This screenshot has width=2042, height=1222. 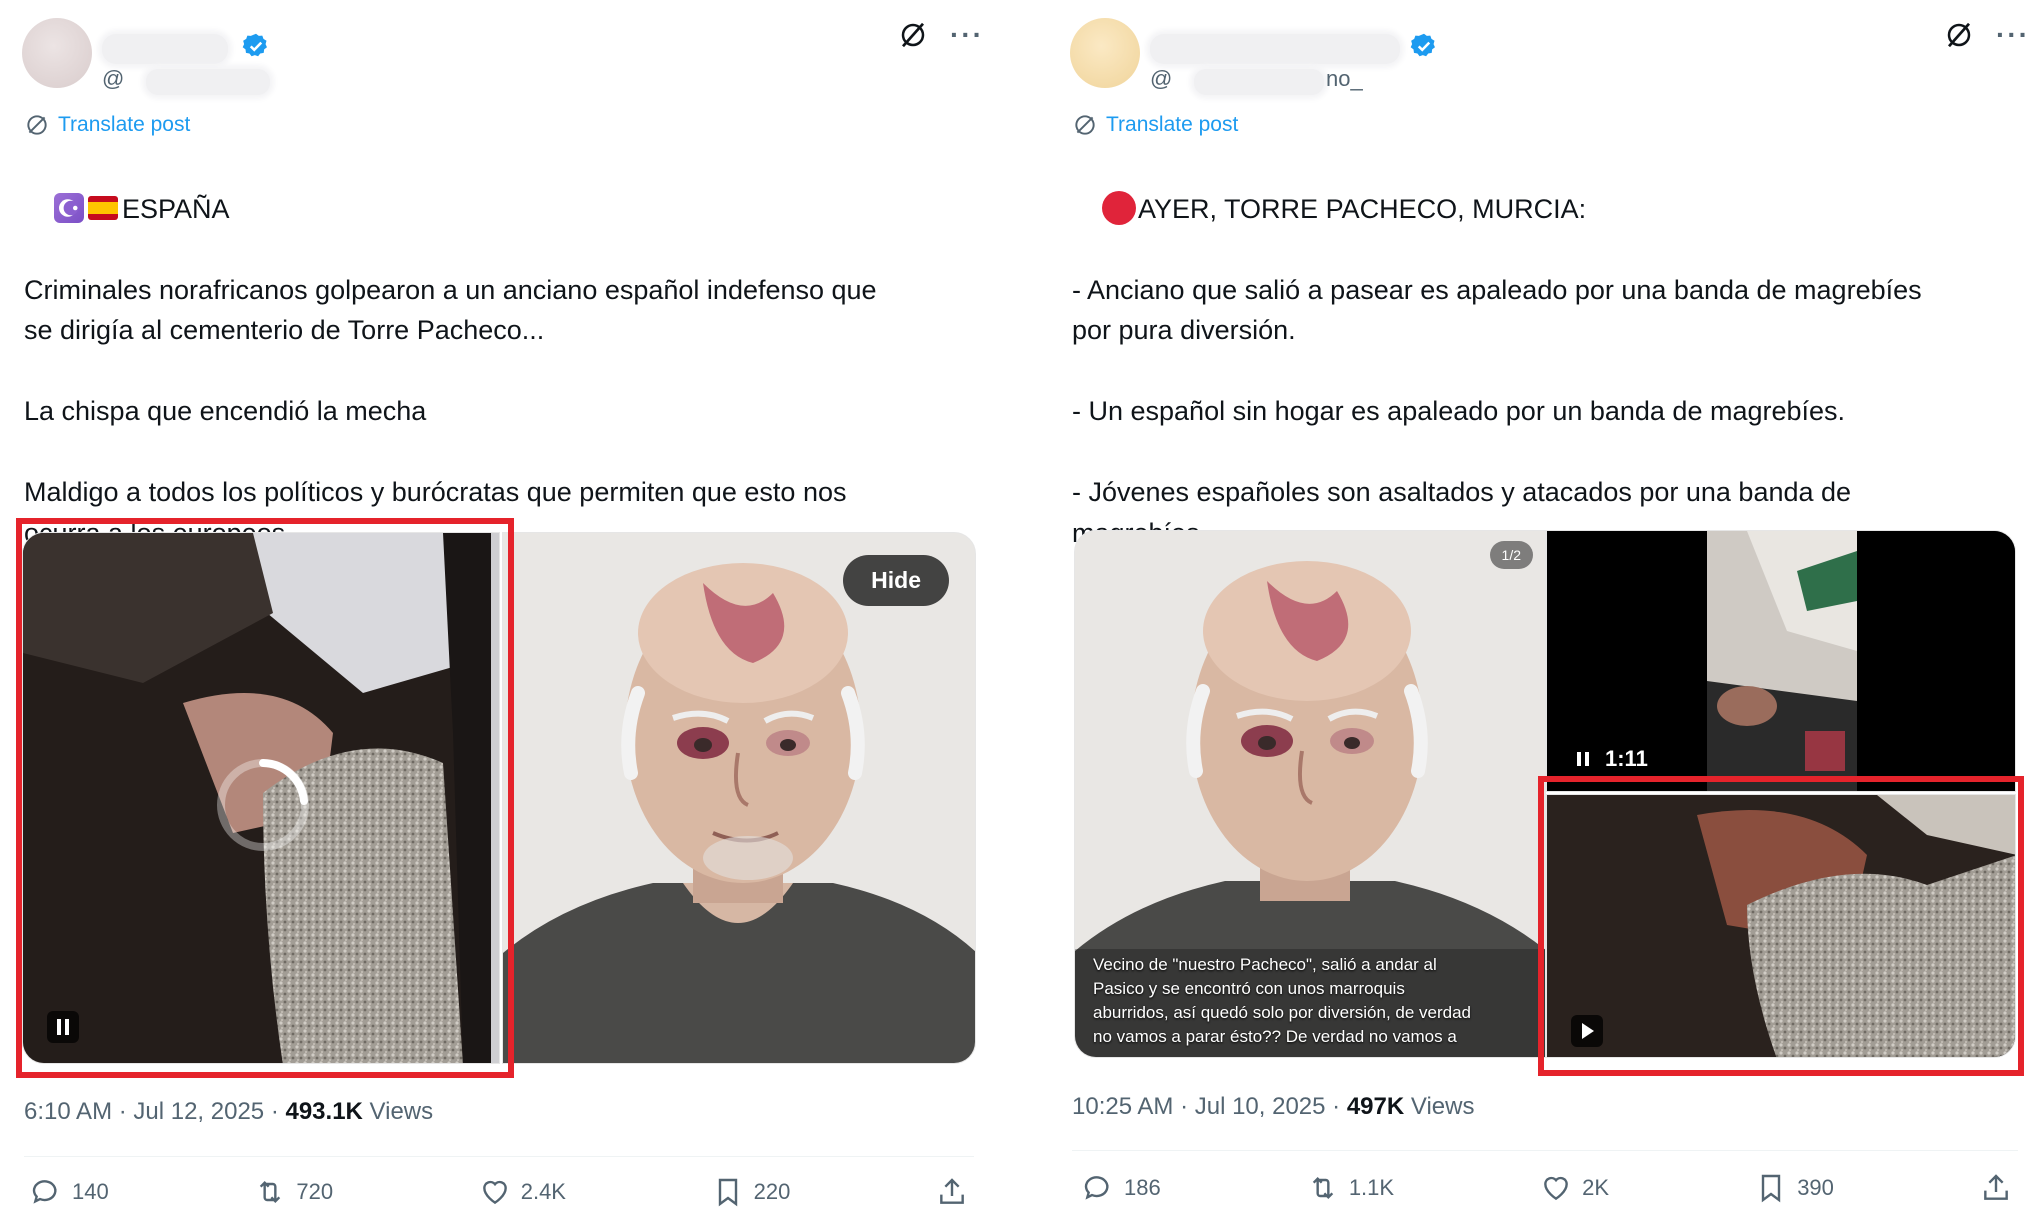 I want to click on like-button: 2.4K, so click(x=522, y=1192).